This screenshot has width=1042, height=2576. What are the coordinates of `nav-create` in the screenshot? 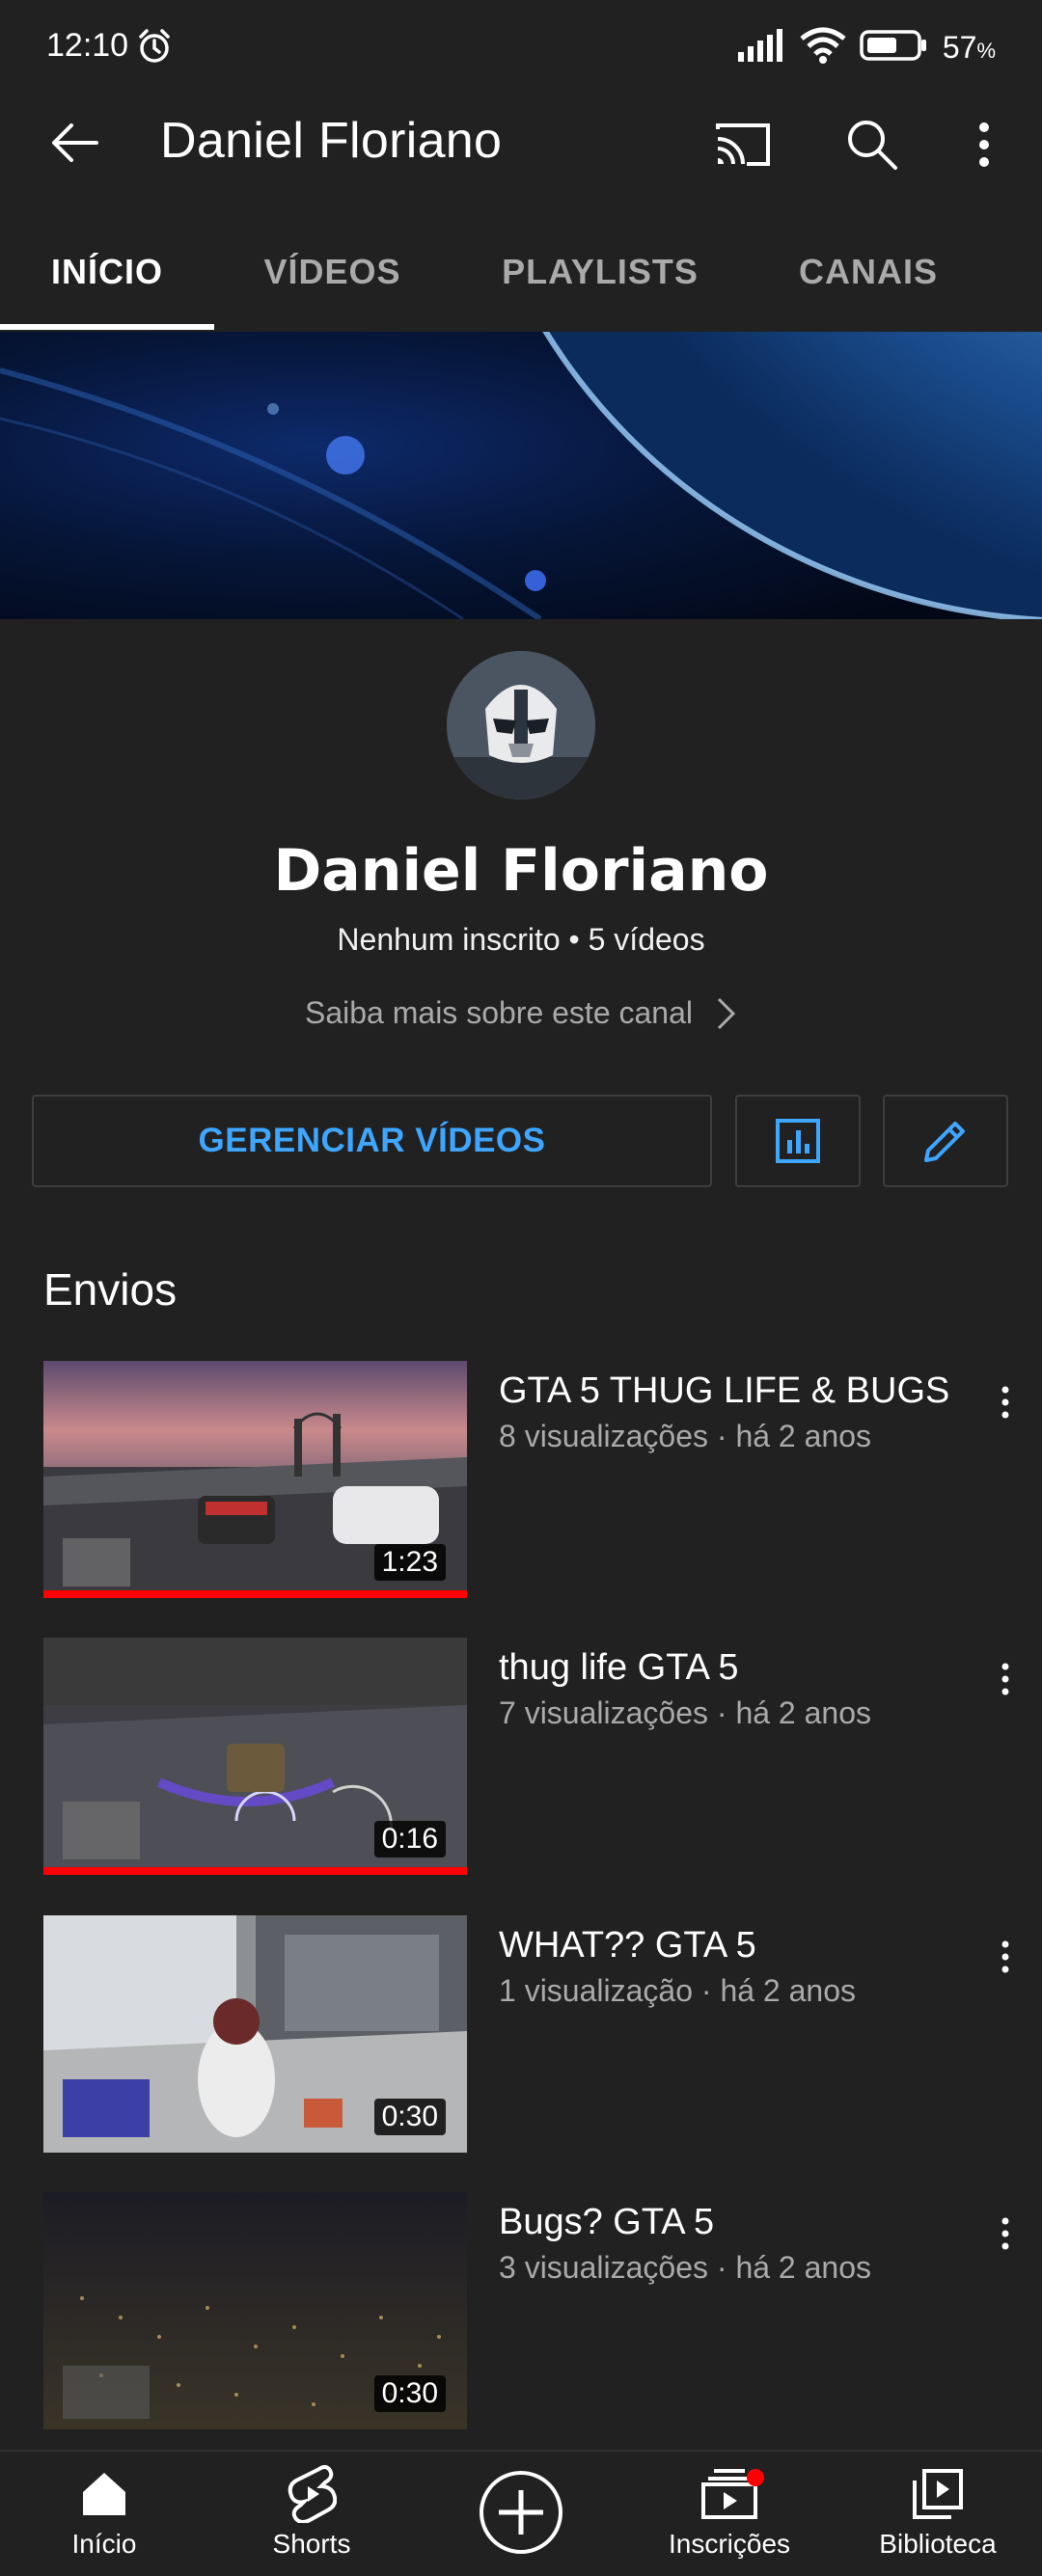 It's located at (521, 2514).